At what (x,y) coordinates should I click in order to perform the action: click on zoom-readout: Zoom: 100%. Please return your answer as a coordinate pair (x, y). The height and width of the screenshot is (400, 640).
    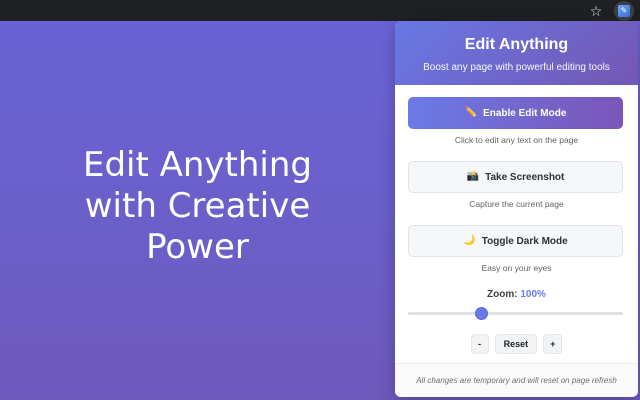
    Looking at the image, I should click on (516, 294).